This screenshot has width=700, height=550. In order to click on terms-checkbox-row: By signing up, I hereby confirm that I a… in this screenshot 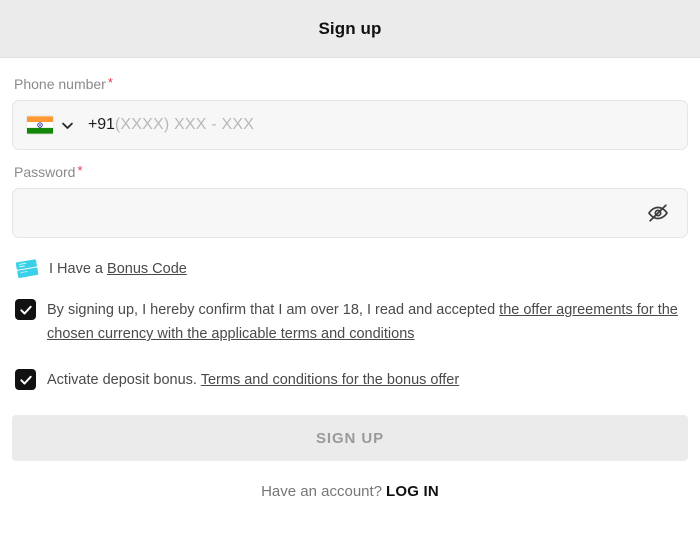, I will do `click(351, 322)`.